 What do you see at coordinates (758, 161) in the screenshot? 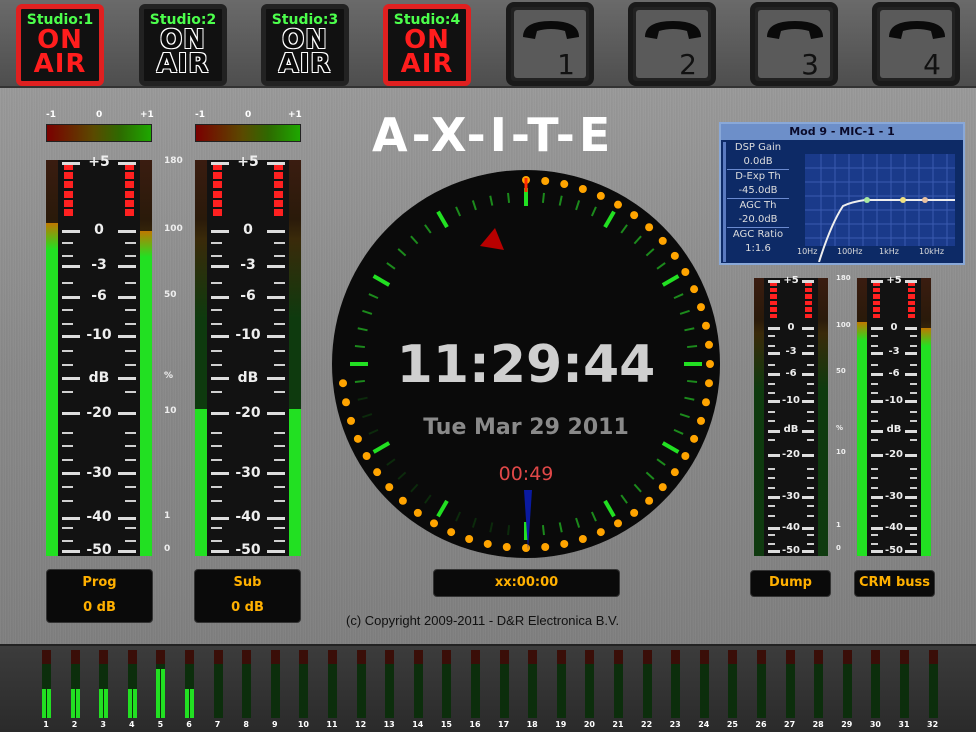
I see `dsp-gain-value: 0.0dB` at bounding box center [758, 161].